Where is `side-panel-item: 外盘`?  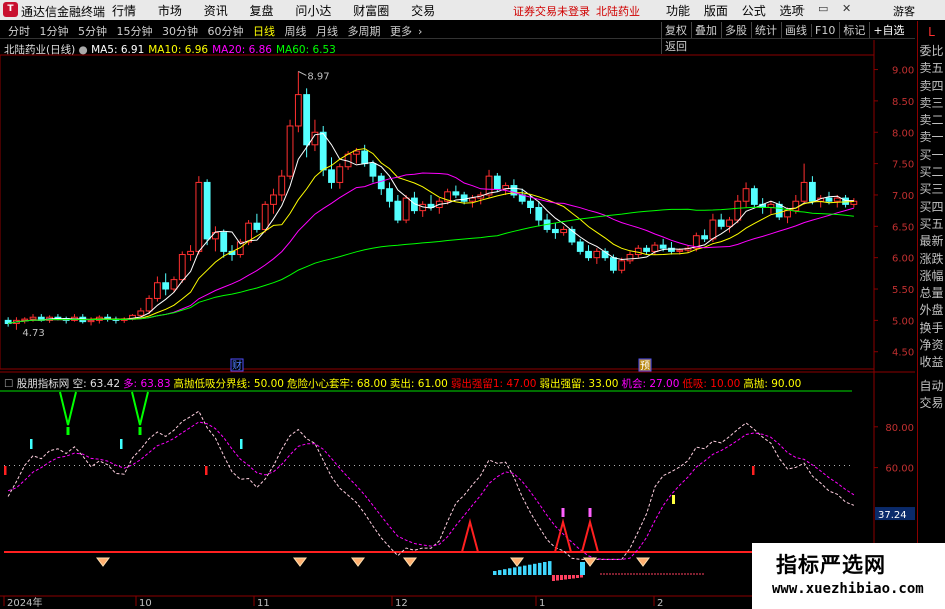 side-panel-item: 外盘 is located at coordinates (931, 310).